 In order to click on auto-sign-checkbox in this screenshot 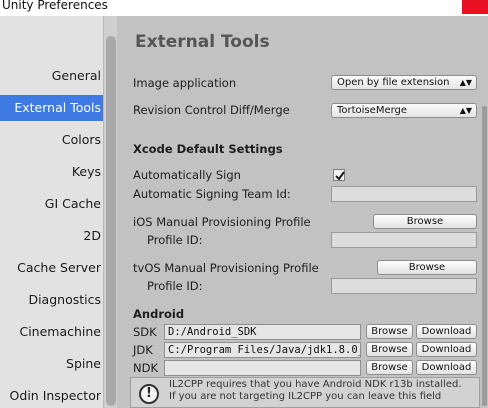, I will do `click(339, 175)`.